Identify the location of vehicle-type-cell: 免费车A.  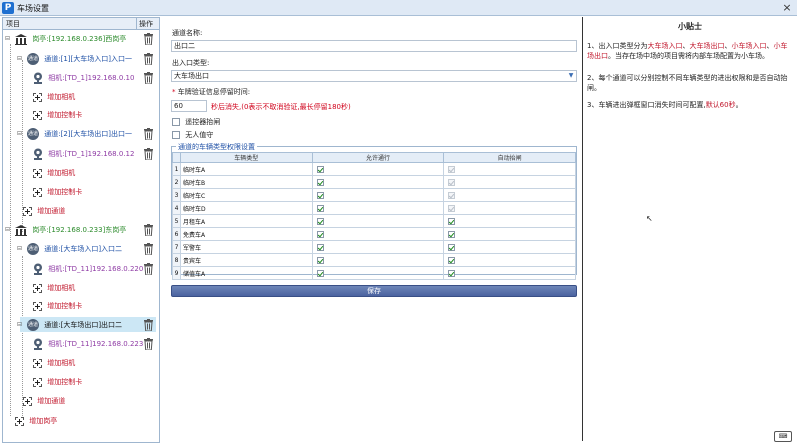
(246, 234).